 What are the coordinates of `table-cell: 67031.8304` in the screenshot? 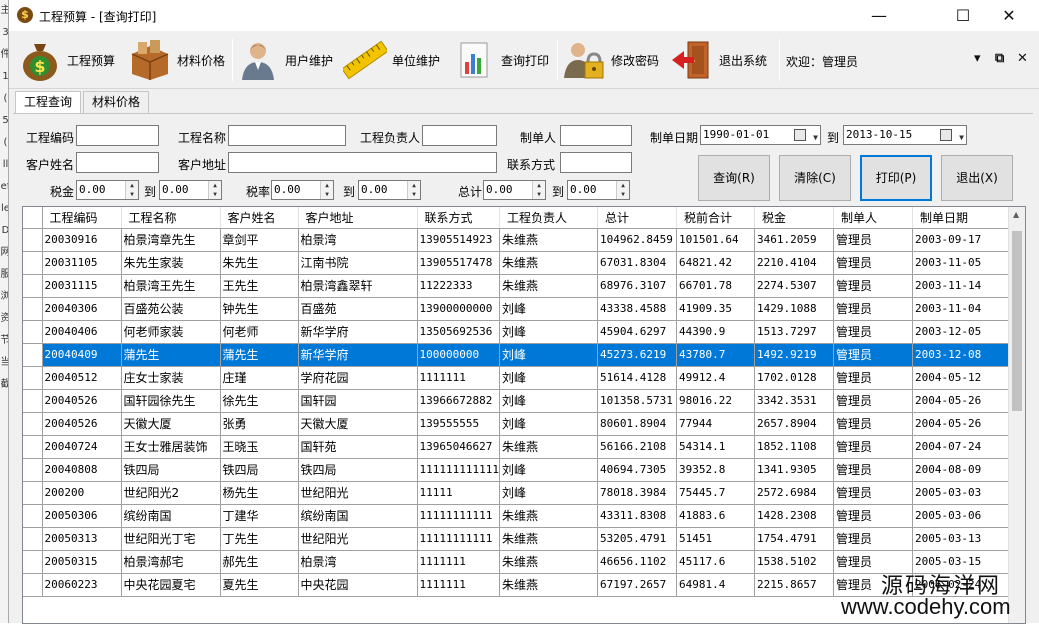 It's located at (637, 263).